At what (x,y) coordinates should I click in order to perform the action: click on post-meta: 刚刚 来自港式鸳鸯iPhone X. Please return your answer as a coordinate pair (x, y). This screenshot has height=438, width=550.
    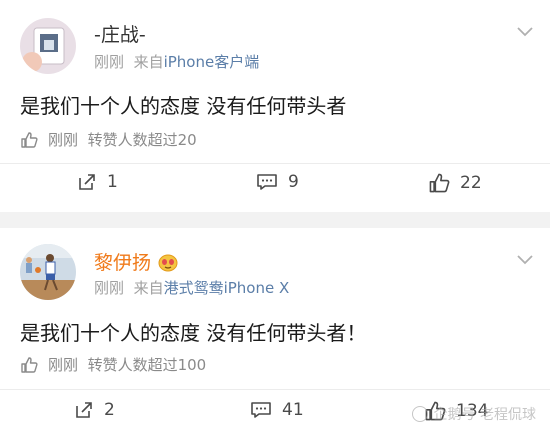
    Looking at the image, I should click on (191, 287).